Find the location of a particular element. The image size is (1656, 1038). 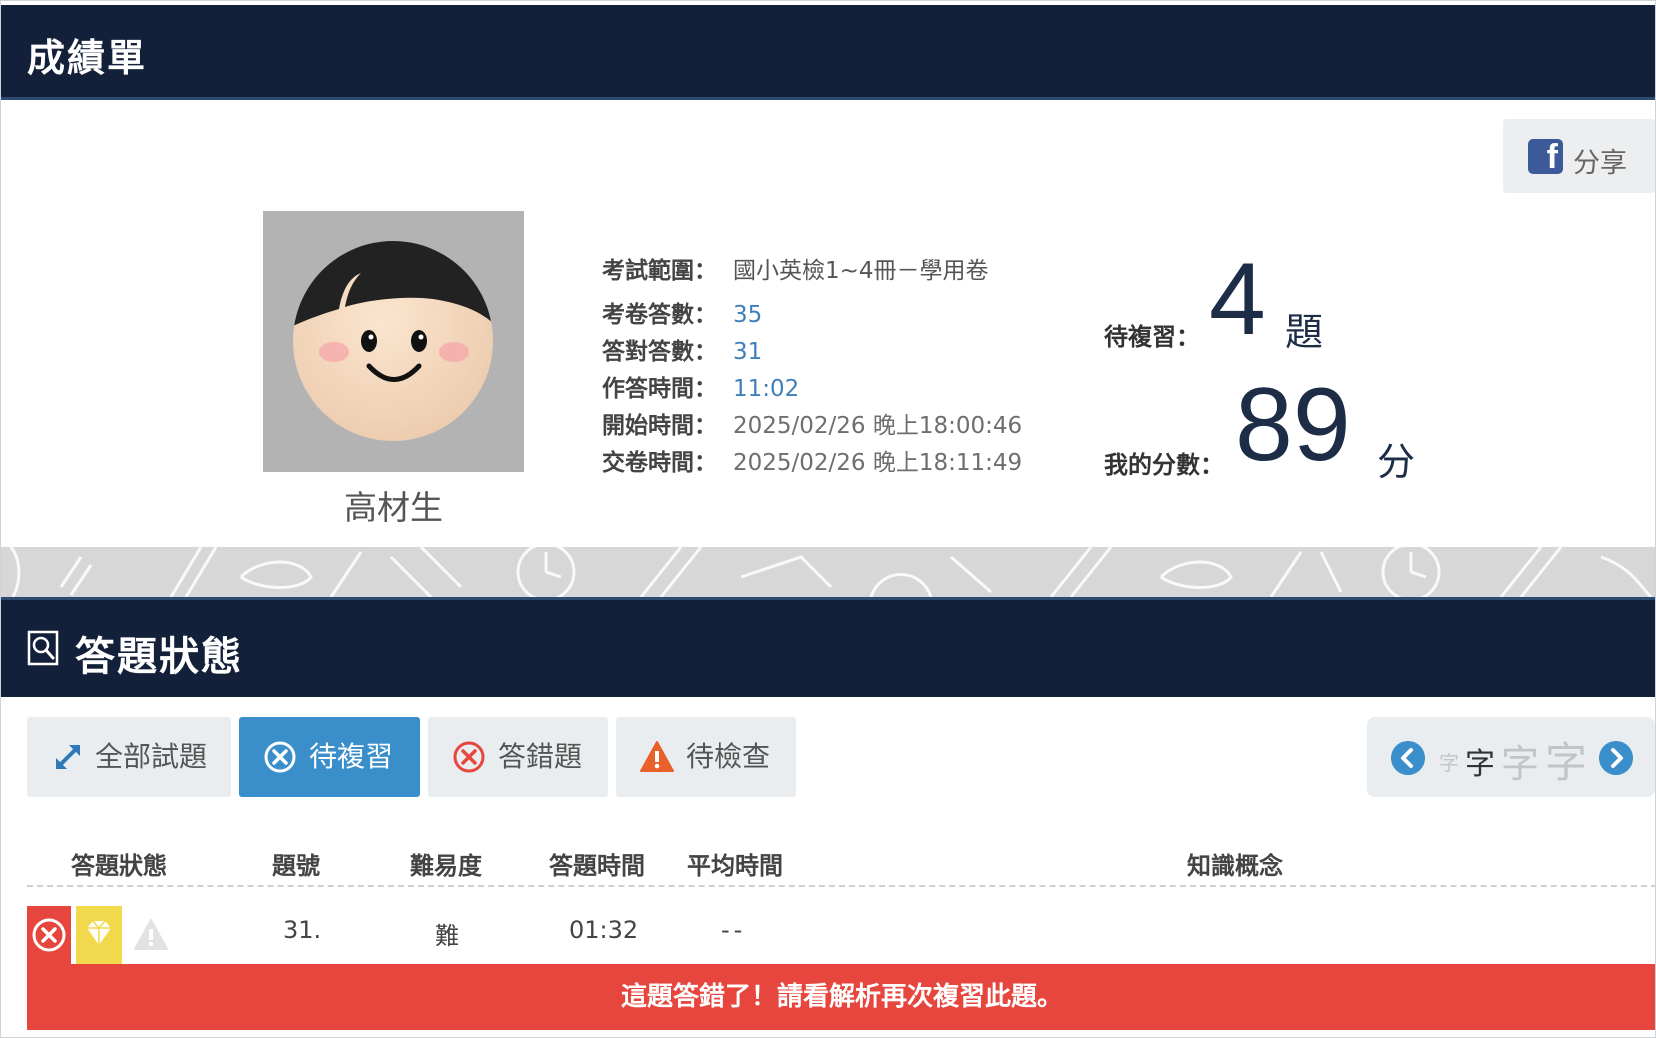

section-header-bar: 答題狀態 is located at coordinates (828, 647).